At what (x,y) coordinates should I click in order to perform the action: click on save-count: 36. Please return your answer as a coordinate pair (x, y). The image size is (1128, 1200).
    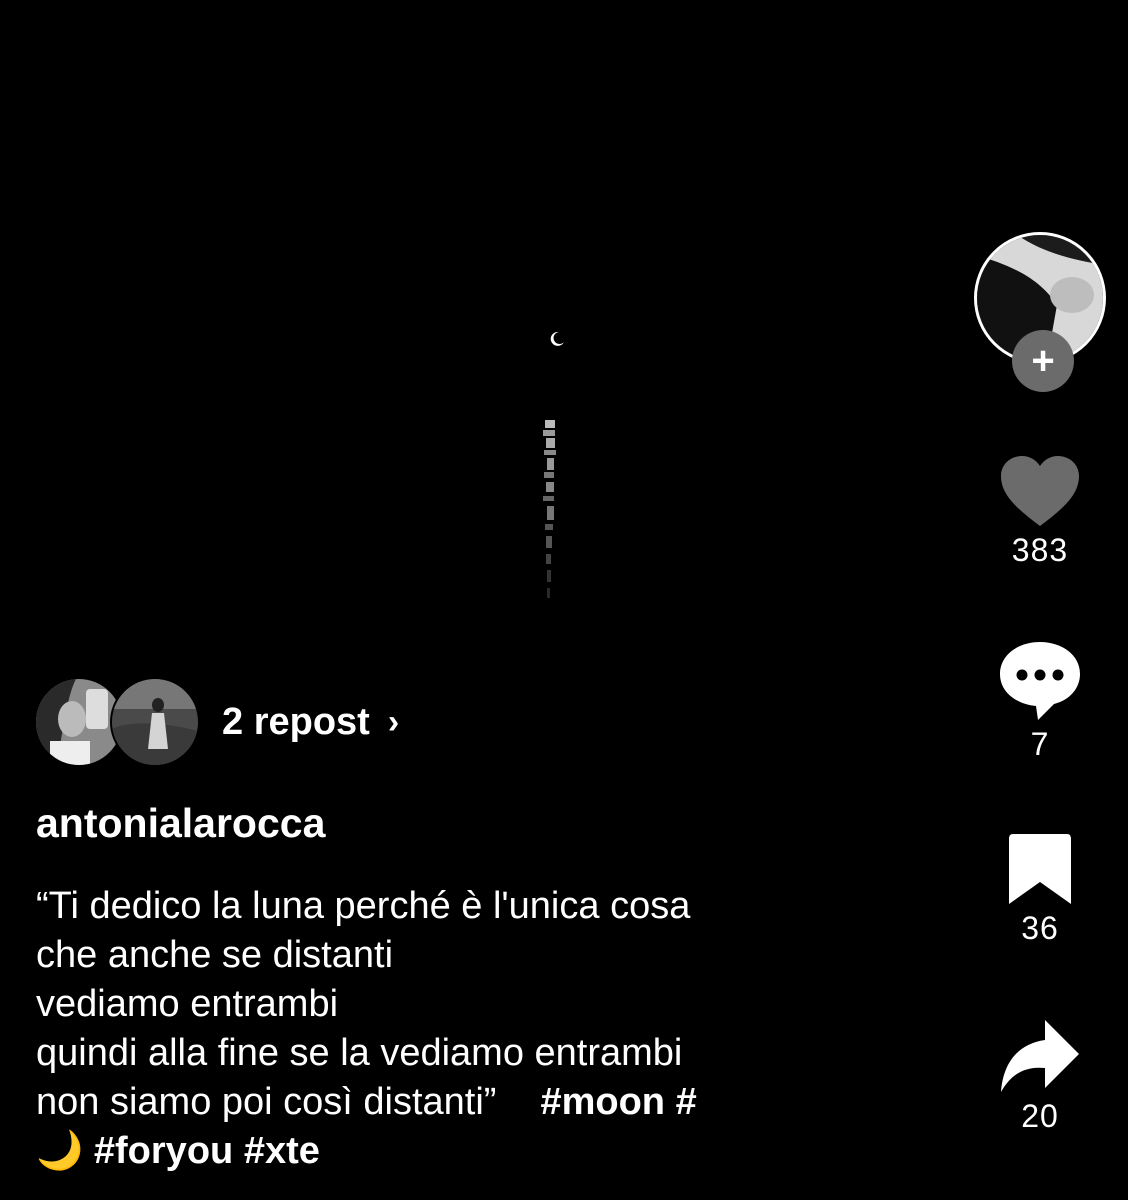
    Looking at the image, I should click on (1040, 928).